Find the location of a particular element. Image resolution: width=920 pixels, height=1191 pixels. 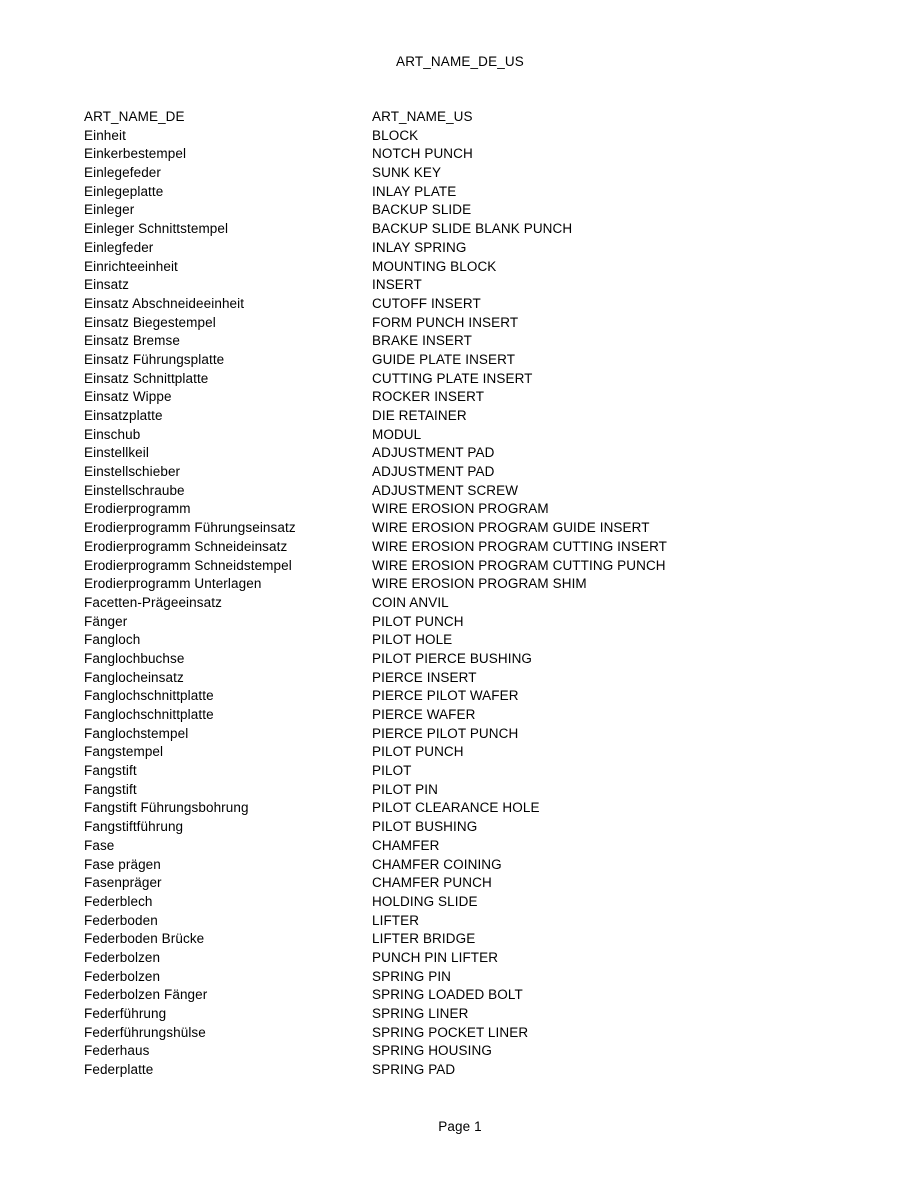

cell-art-name-de: Einsatz Schnittplatte is located at coordinates (146, 378).